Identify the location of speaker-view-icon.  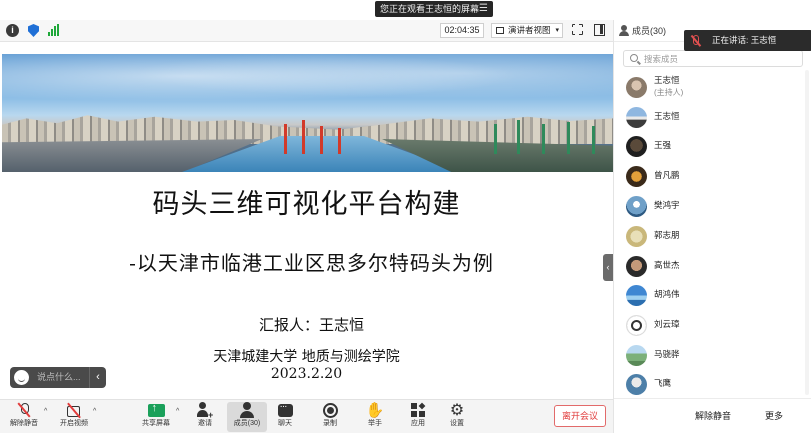
(500, 30).